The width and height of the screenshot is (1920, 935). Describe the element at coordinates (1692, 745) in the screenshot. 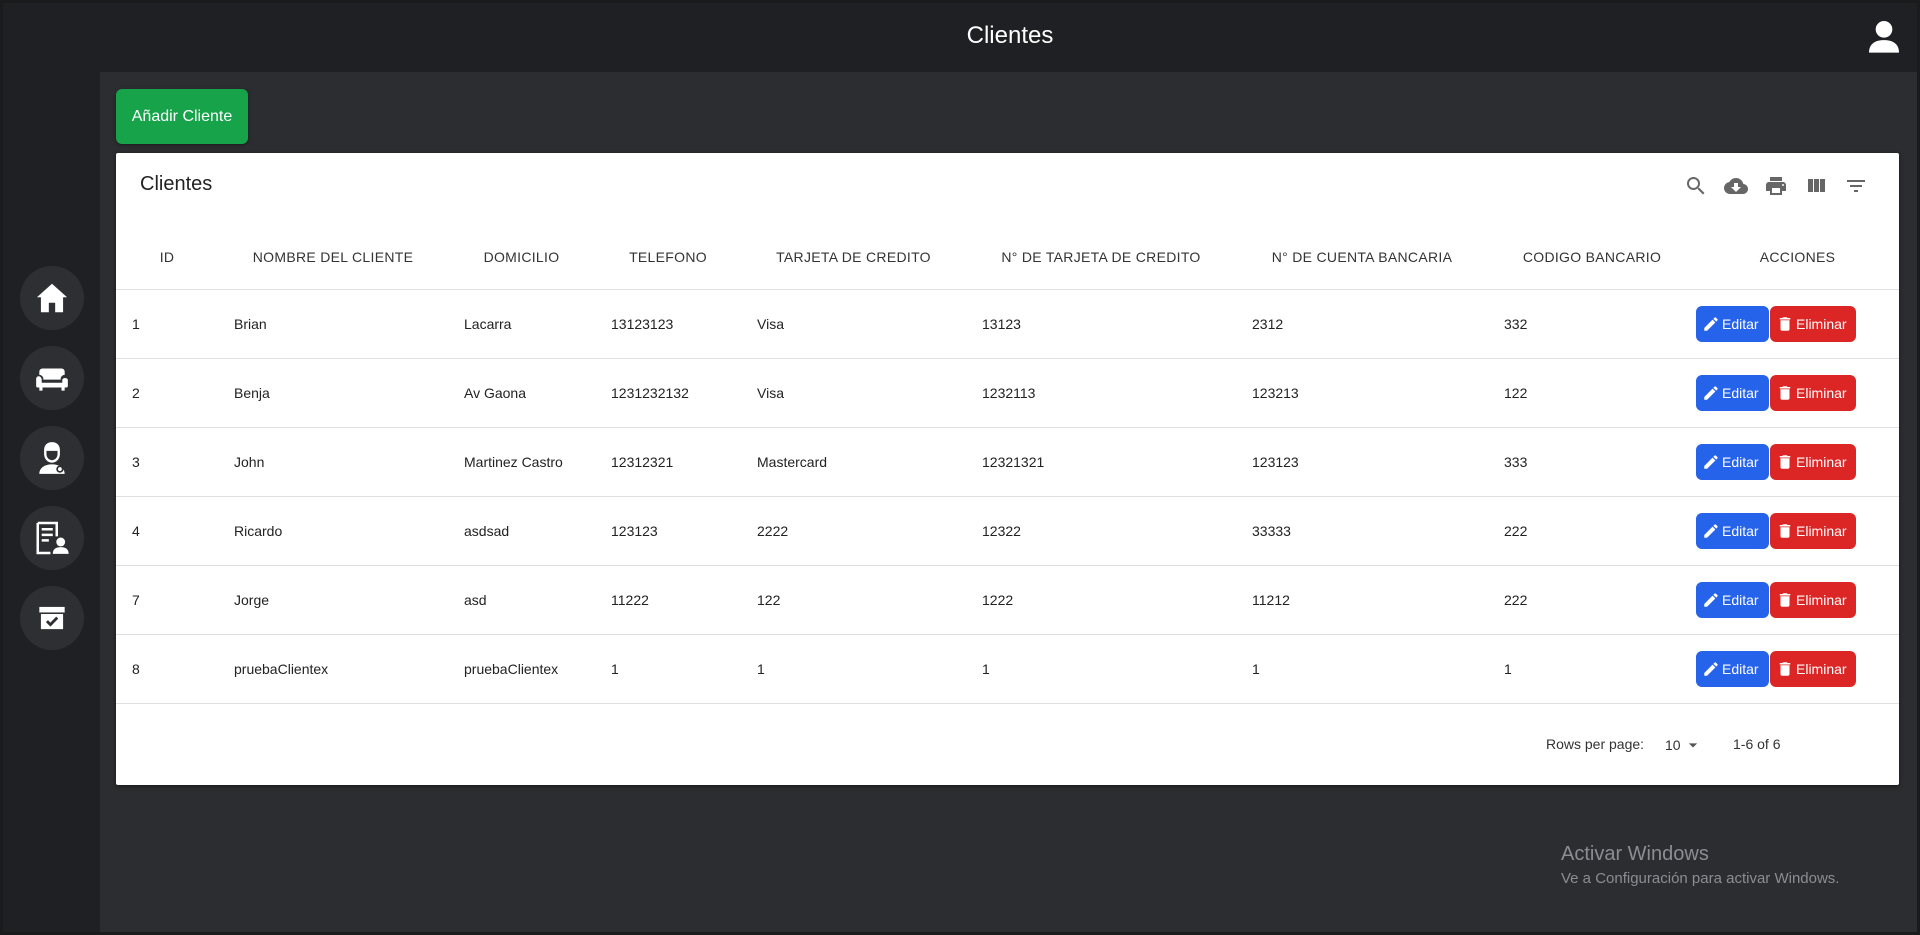

I see `caret-down-icon` at that location.